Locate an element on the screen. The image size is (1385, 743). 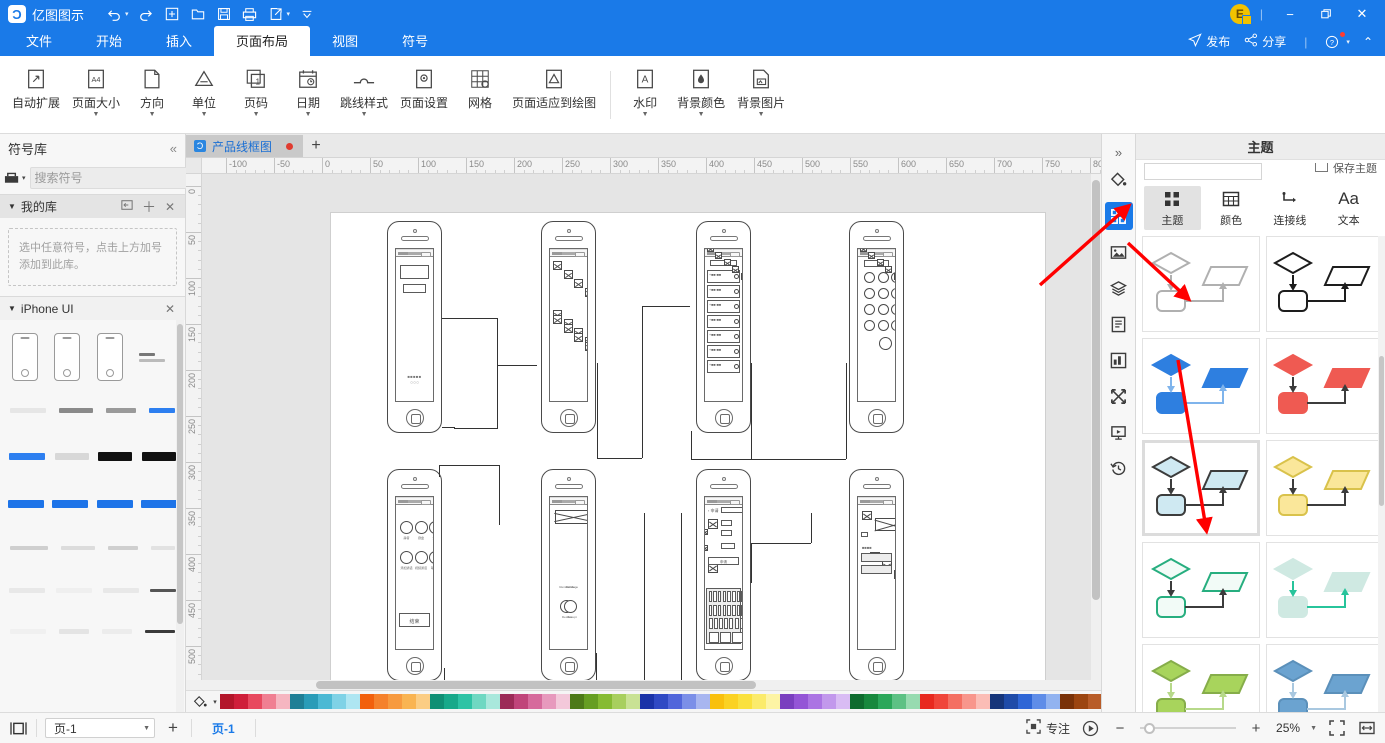
phone-screen: ■■■■ is located at coordinates (876, 573).